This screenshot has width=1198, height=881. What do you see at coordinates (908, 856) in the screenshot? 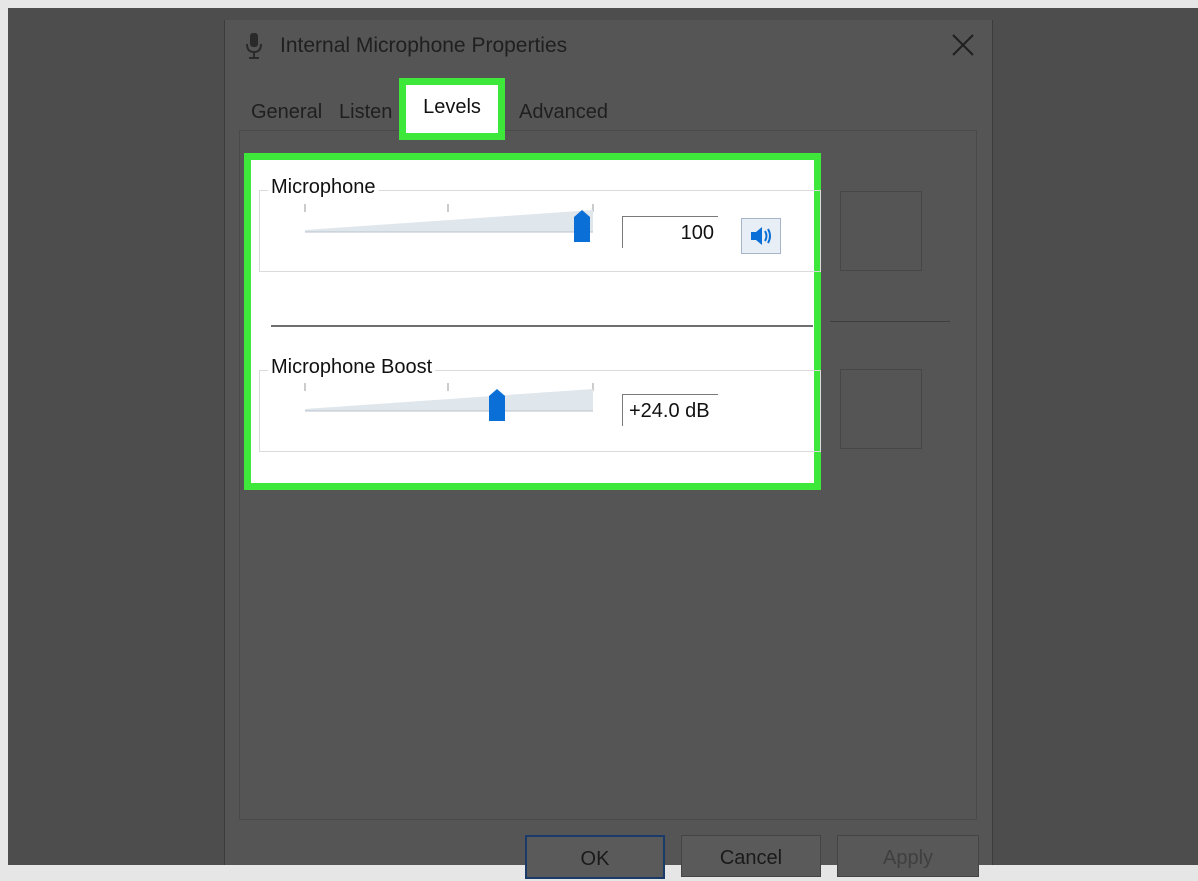
I see `apply-button: Apply` at bounding box center [908, 856].